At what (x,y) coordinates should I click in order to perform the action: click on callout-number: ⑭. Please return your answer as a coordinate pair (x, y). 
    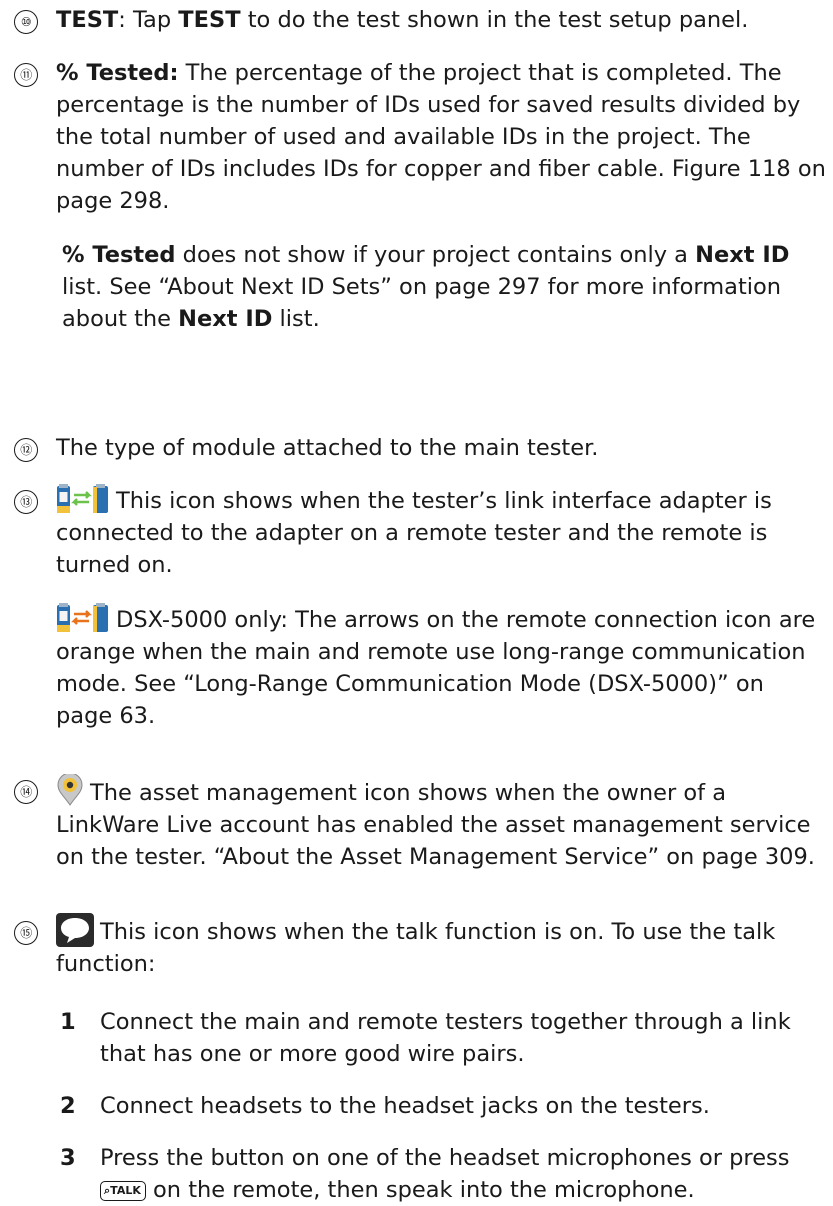
    Looking at the image, I should click on (26, 792).